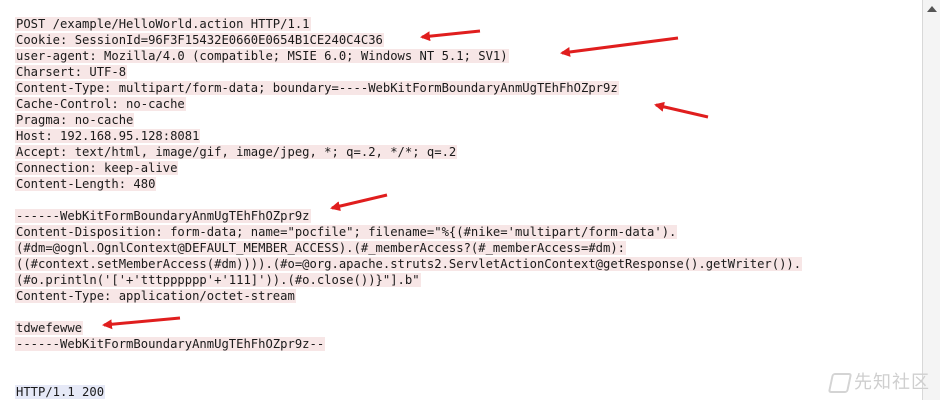 The width and height of the screenshot is (940, 400). Describe the element at coordinates (892, 382) in the screenshot. I see `watermark-text: 先知社区` at that location.